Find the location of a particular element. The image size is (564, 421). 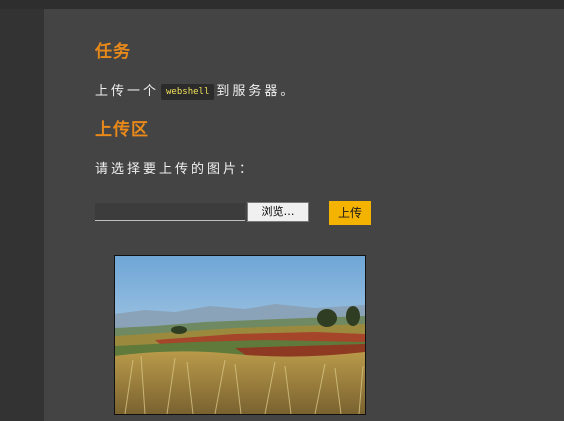

top-bar is located at coordinates (282, 4).